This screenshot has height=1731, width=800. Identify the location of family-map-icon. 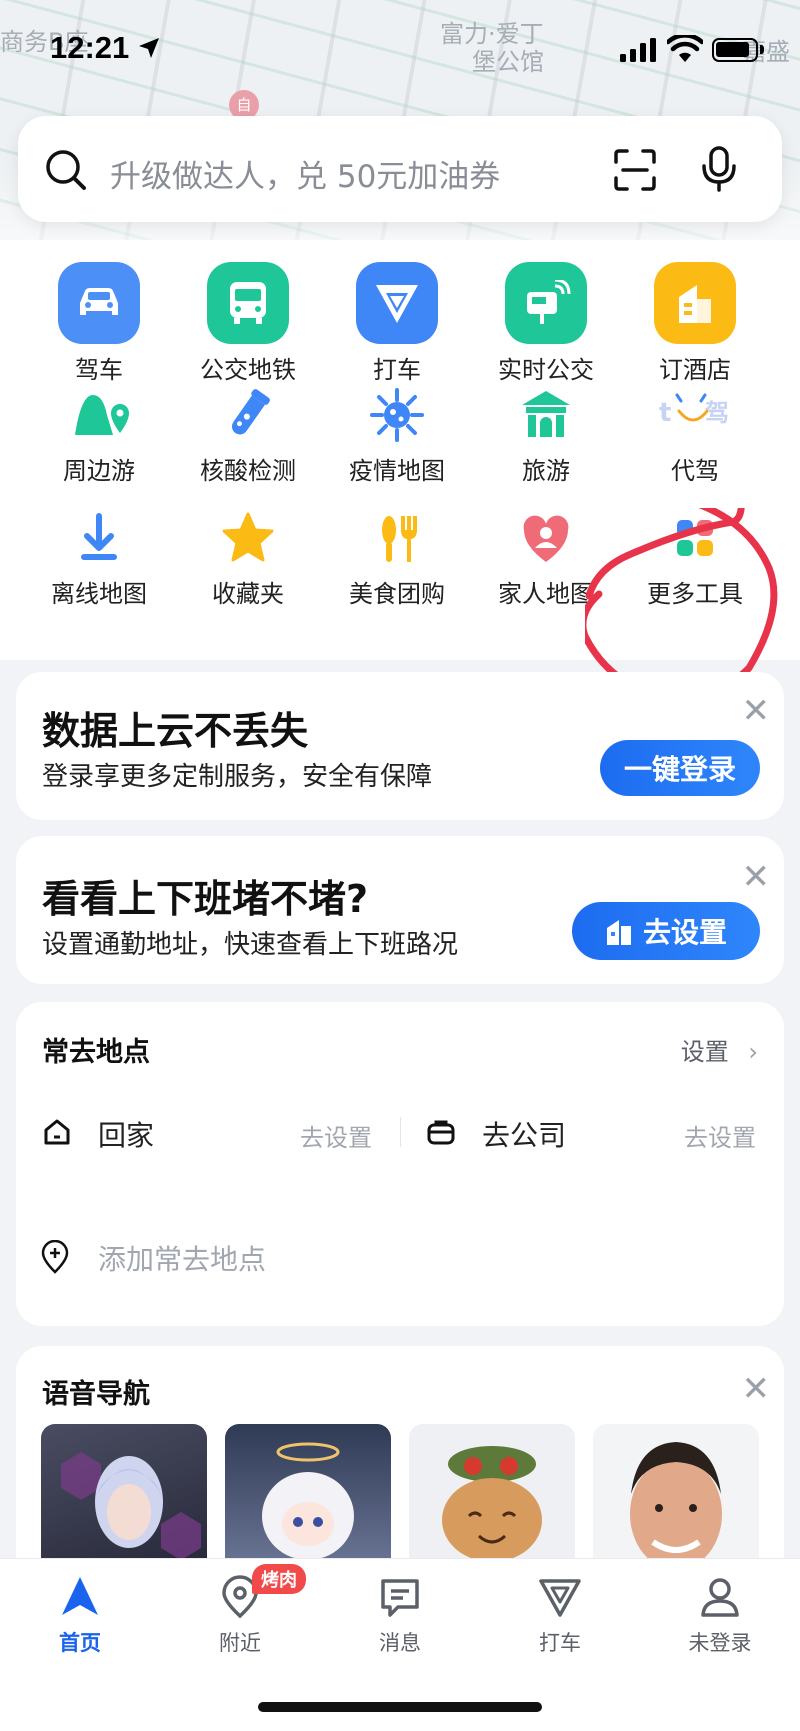
(546, 538).